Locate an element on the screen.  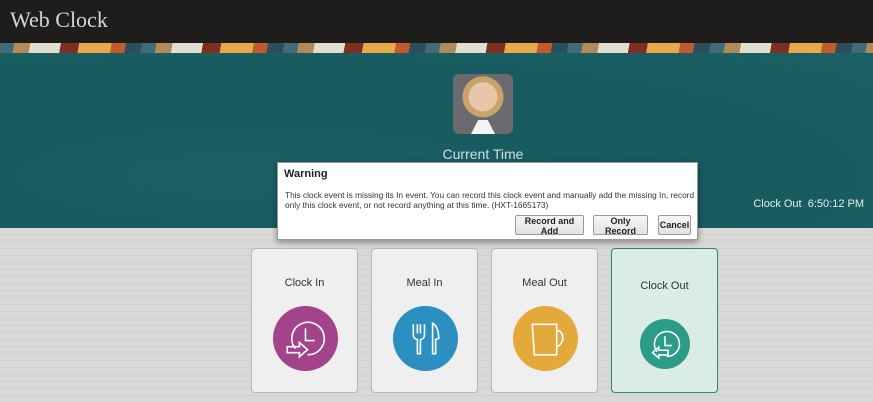
decorative-banner is located at coordinates (436, 48).